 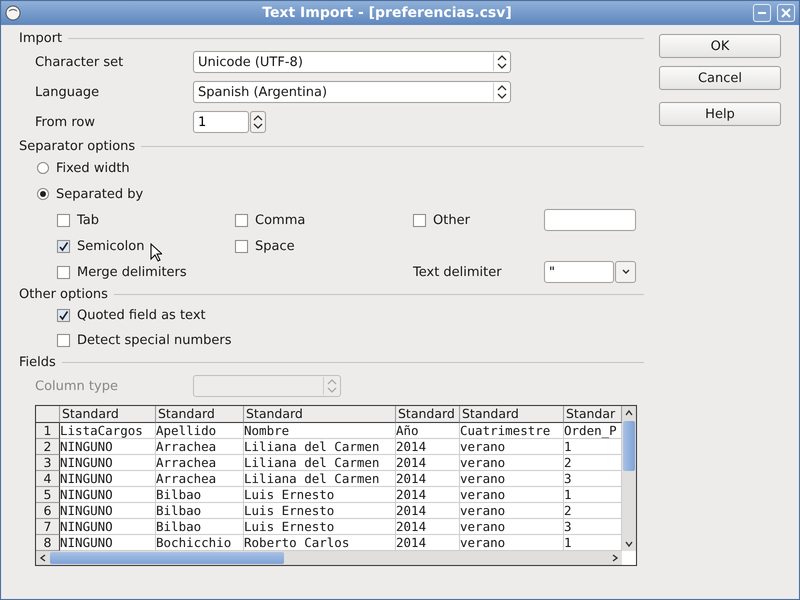 I want to click on option-label: Fixed width, so click(x=93, y=168).